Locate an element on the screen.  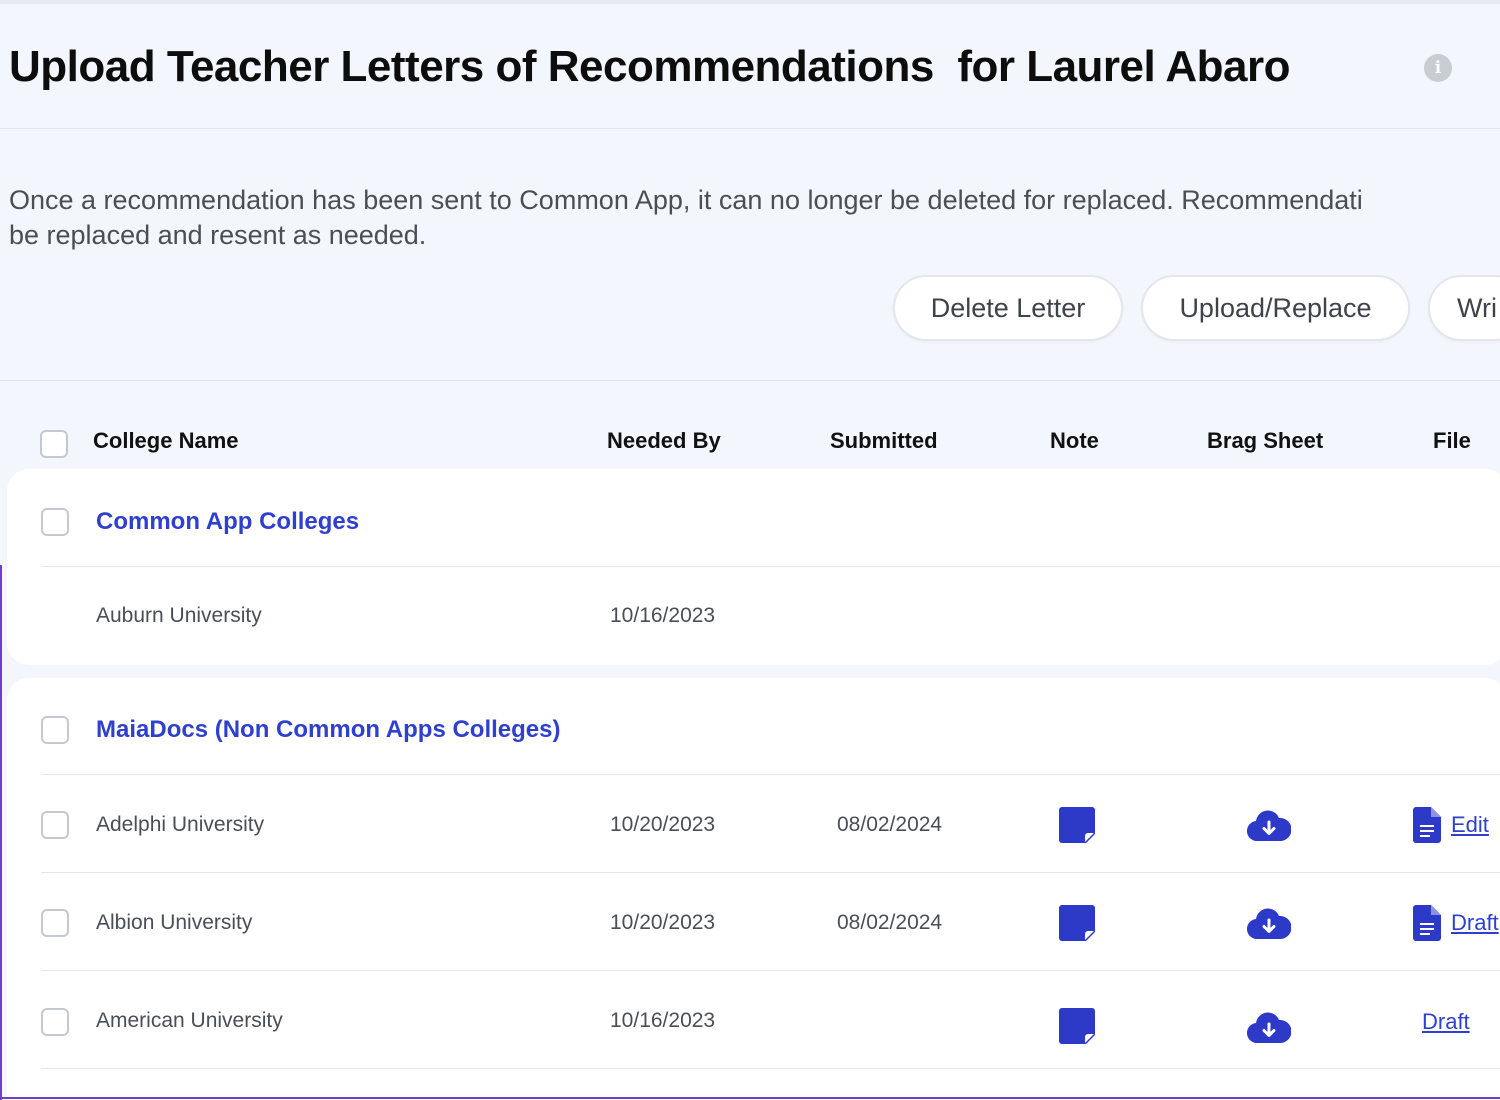
group-checkbox-maiadocs is located at coordinates (55, 730).